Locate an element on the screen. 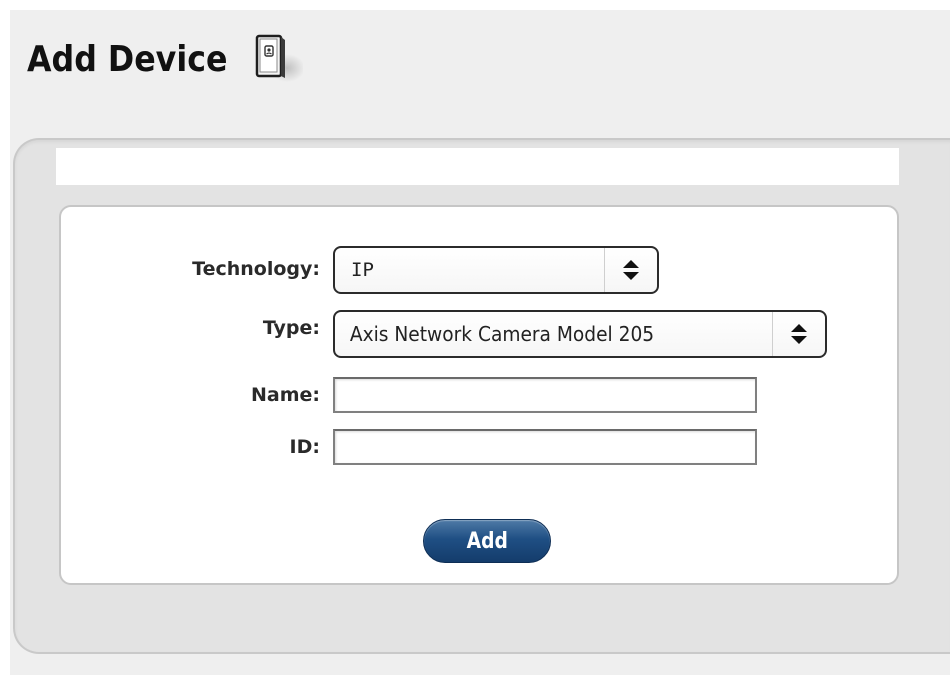 The width and height of the screenshot is (950, 675). technology-label-wrap: Technology: is located at coordinates (200, 272).